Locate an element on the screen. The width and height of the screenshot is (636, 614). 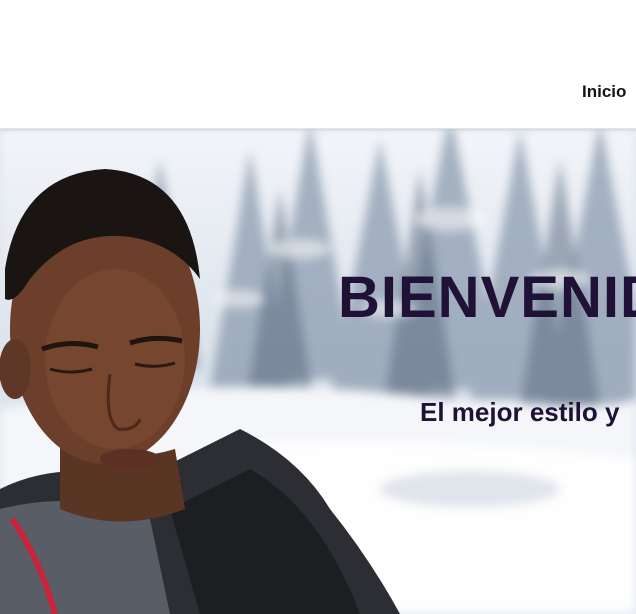
hero-subtitle: El mejor estilo y is located at coordinates (520, 412).